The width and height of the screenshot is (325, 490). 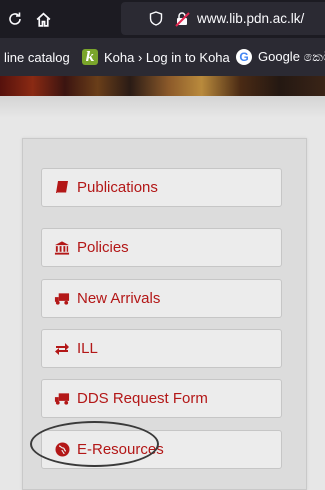 I want to click on bookmark-label: line catalog, so click(x=37, y=57).